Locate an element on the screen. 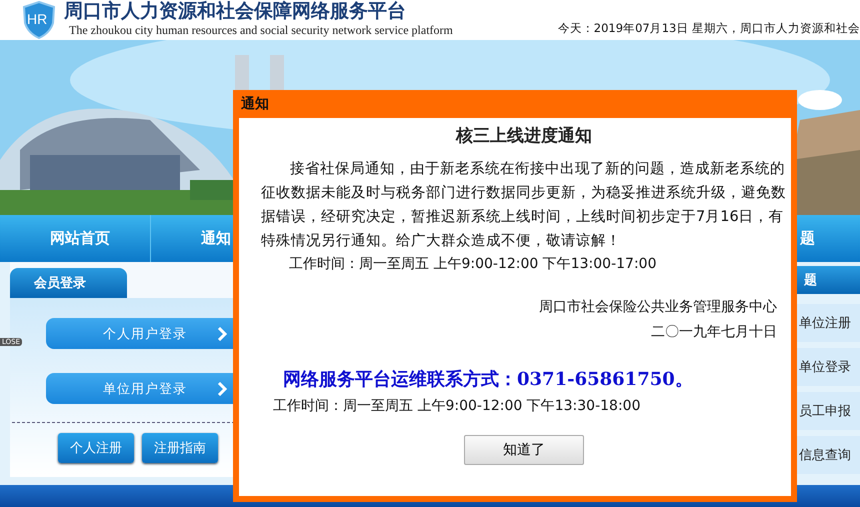 The width and height of the screenshot is (860, 507). ok-button: 知道了 is located at coordinates (524, 450).